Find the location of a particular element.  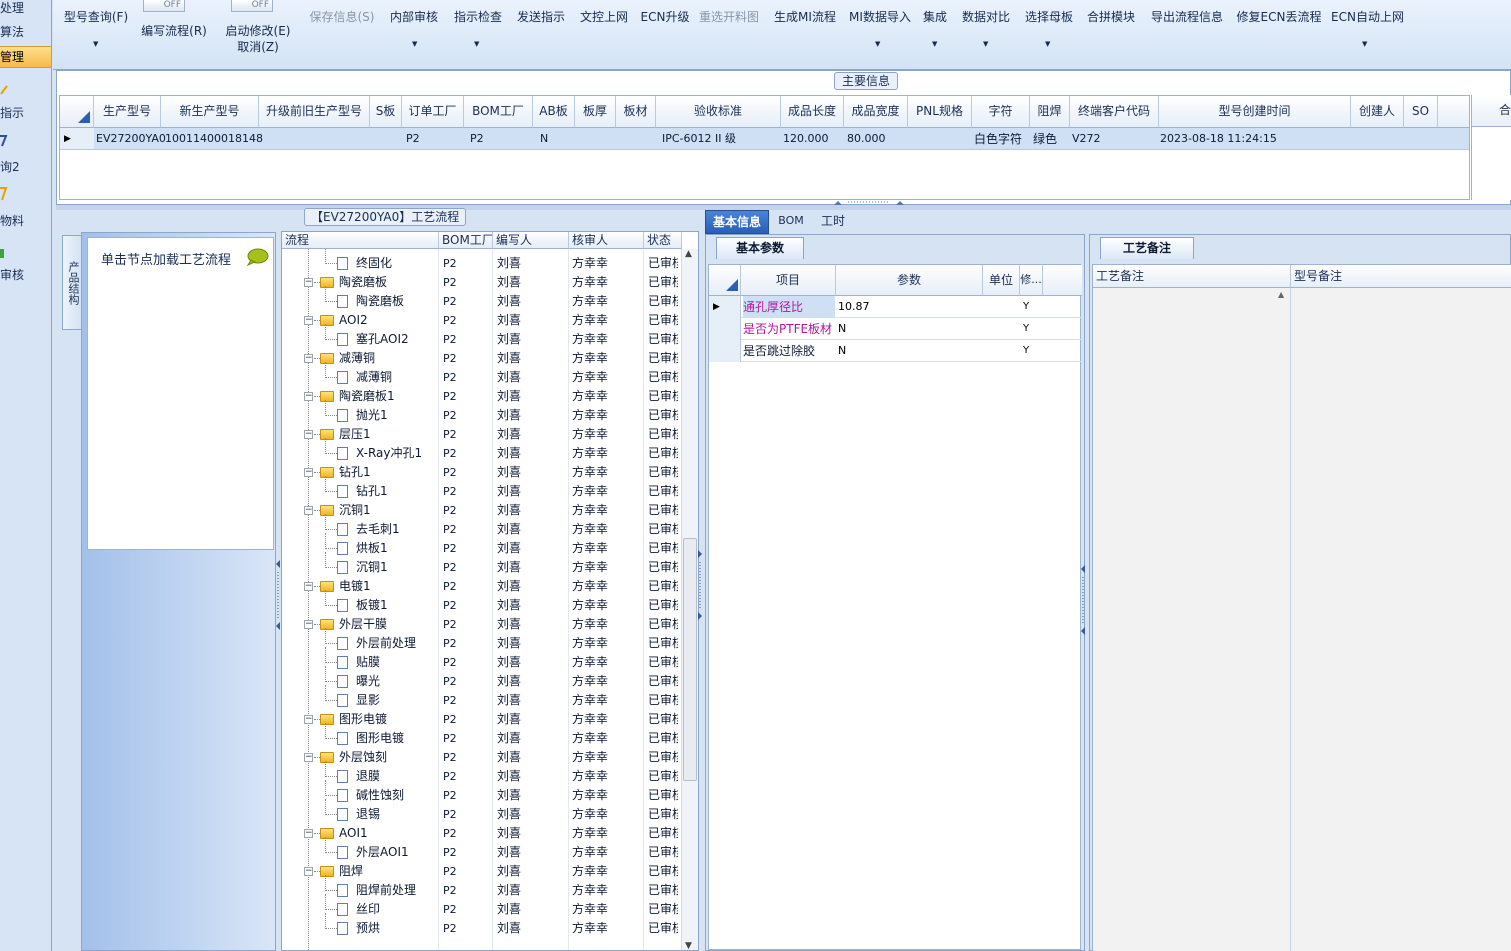

col-header: 型号备注 is located at coordinates (1401, 276).